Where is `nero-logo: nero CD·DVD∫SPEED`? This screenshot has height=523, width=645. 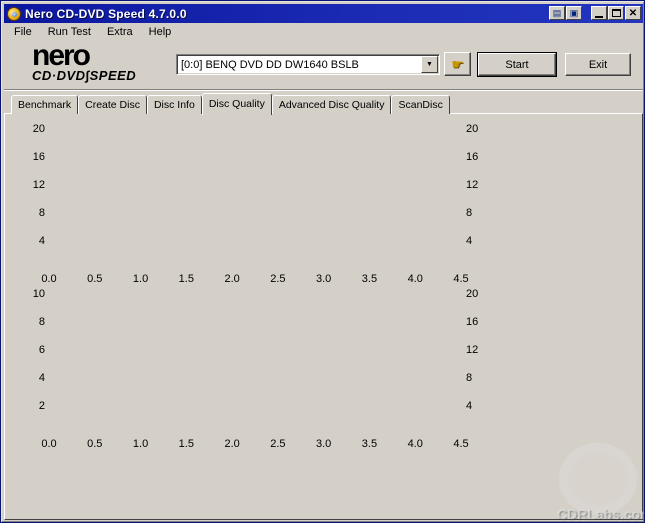
nero-logo: nero CD·DVD∫SPEED is located at coordinates (102, 61).